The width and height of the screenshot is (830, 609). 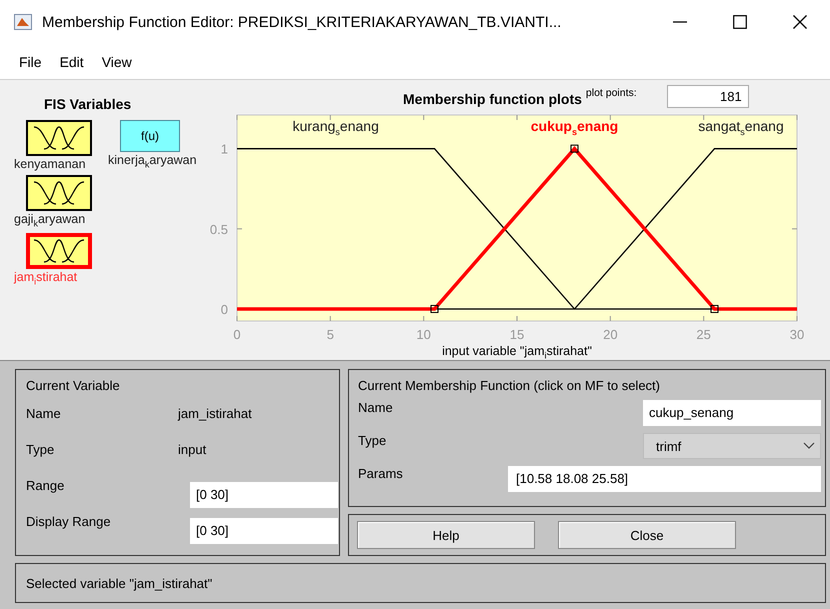 What do you see at coordinates (381, 474) in the screenshot?
I see `field-label: Params` at bounding box center [381, 474].